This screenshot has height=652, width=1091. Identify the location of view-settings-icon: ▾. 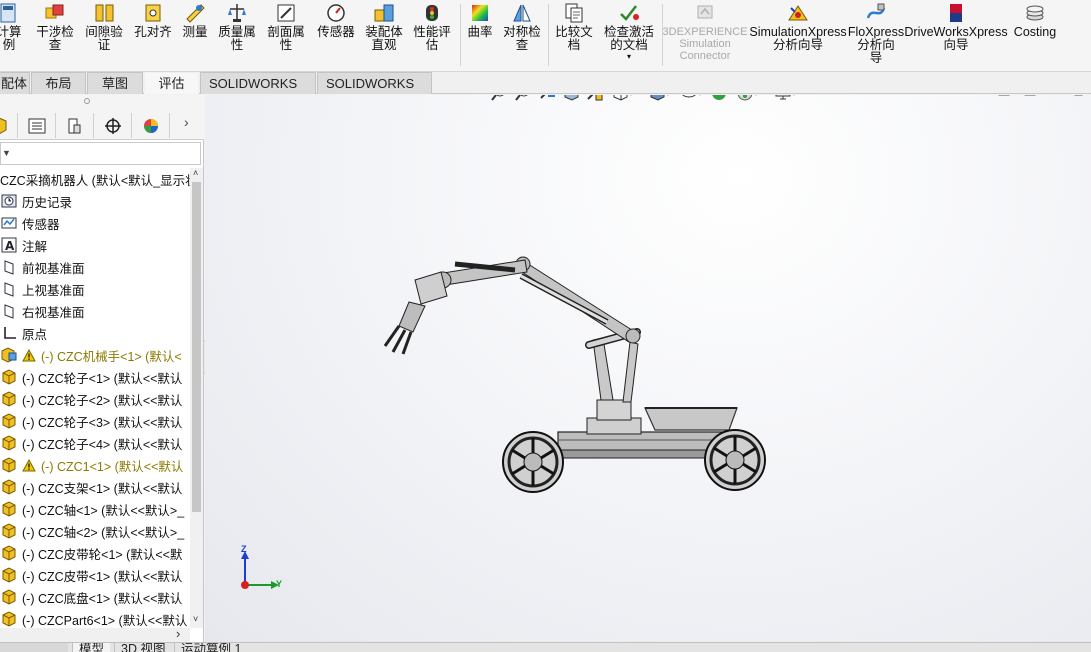
(785, 98).